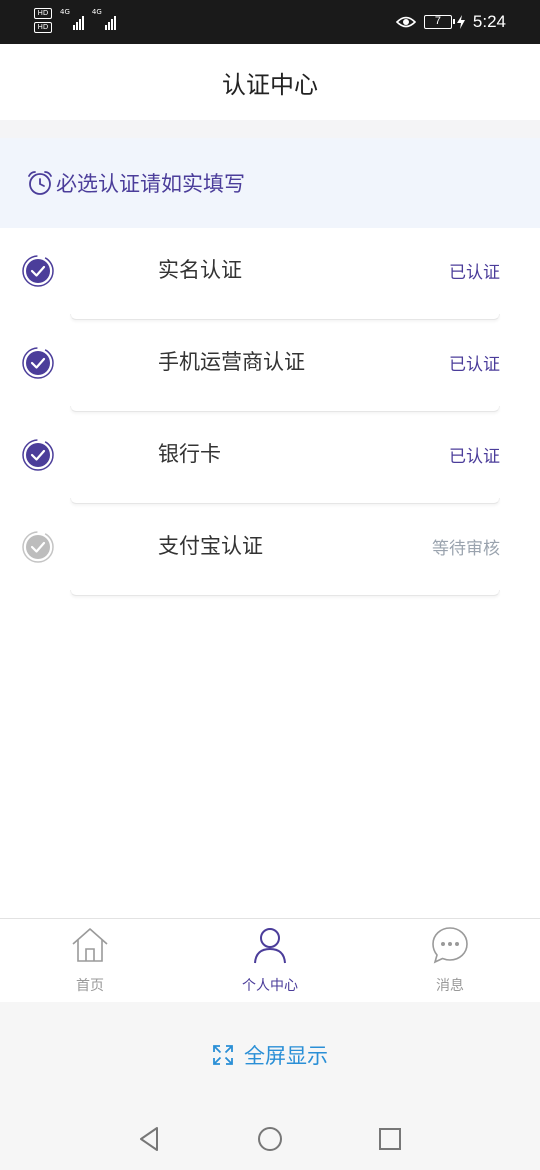 Image resolution: width=540 pixels, height=1170 pixels. What do you see at coordinates (72, 19) in the screenshot?
I see `signal-icon-1: 4G` at bounding box center [72, 19].